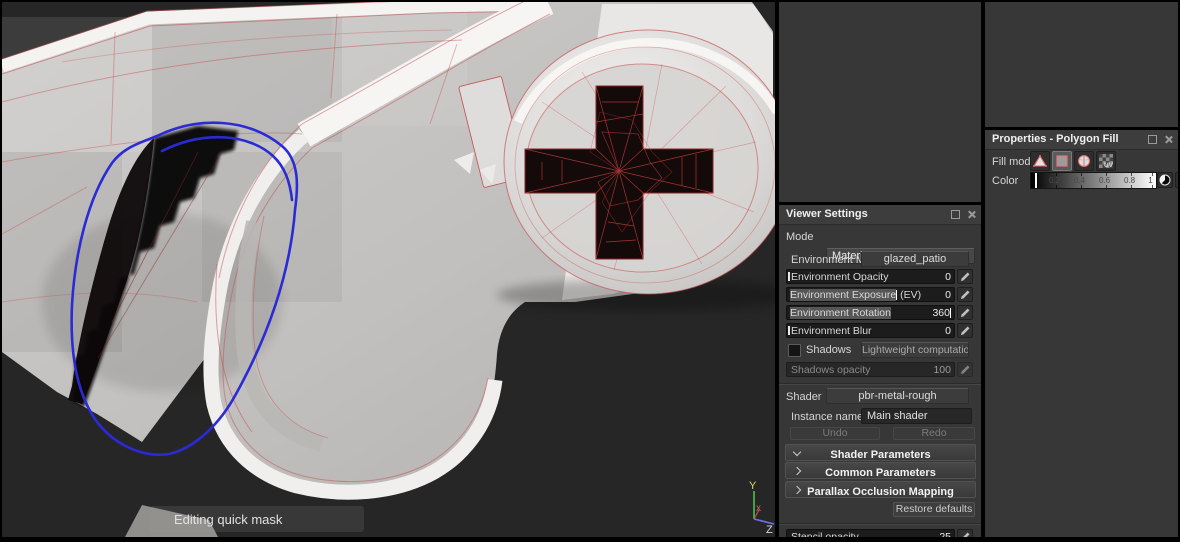 This screenshot has height=542, width=1180. Describe the element at coordinates (804, 397) in the screenshot. I see `shader-label: Shader` at that location.